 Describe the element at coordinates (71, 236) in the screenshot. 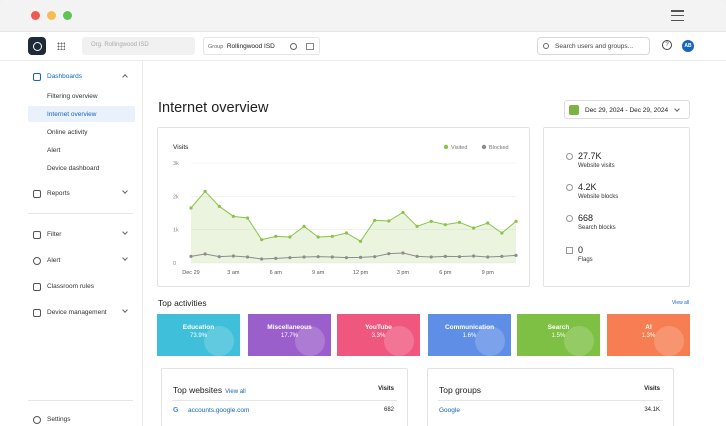

I see `sidebar-section-filter: Filter` at that location.